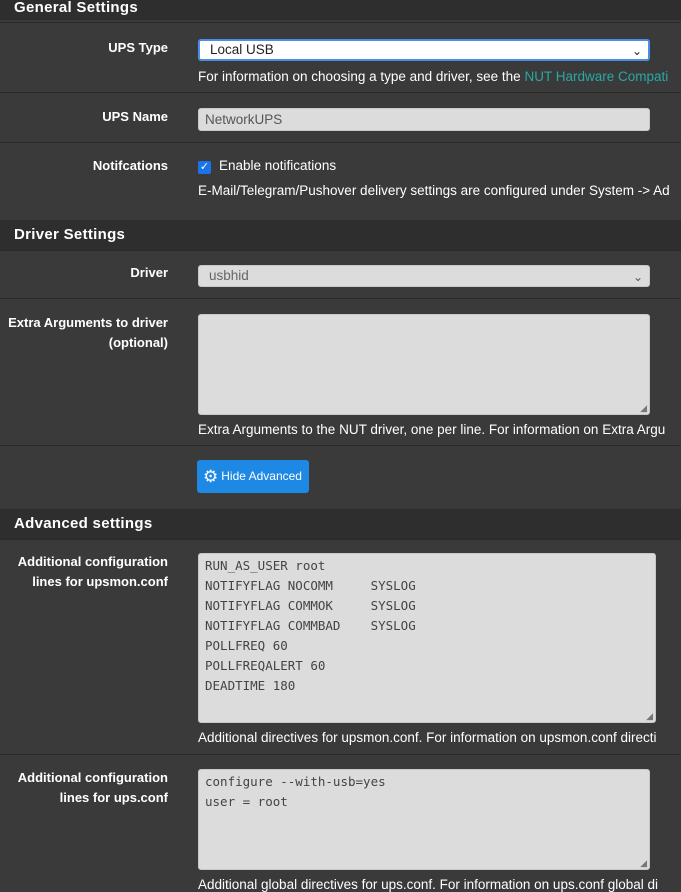  I want to click on extra-args-label: Extra Arguments to driver (optional), so click(88, 333).